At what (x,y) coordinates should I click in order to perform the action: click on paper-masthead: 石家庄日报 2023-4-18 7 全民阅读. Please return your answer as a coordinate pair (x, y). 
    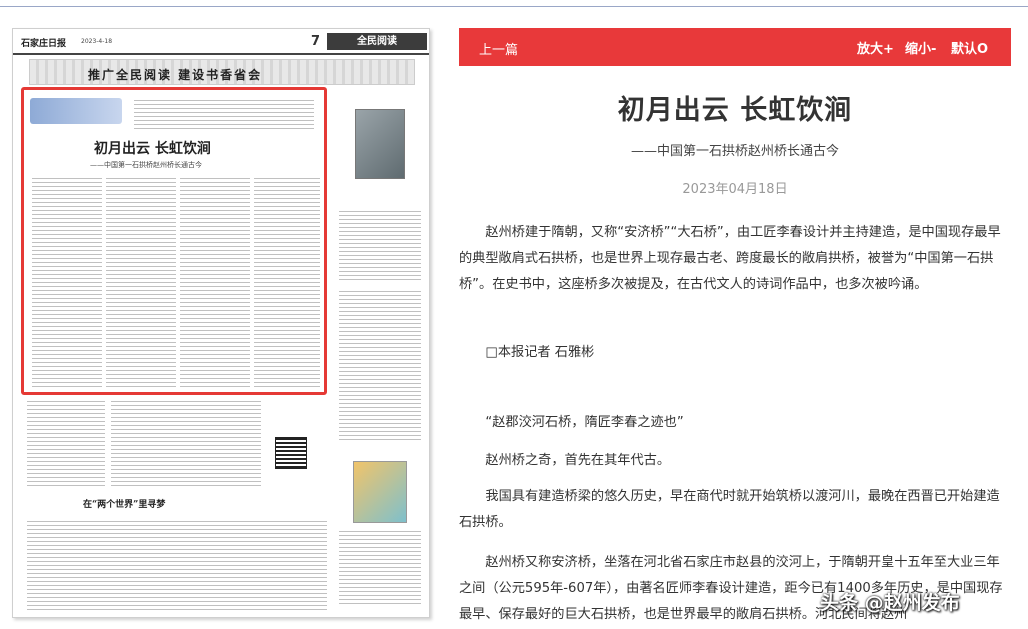
    Looking at the image, I should click on (221, 42).